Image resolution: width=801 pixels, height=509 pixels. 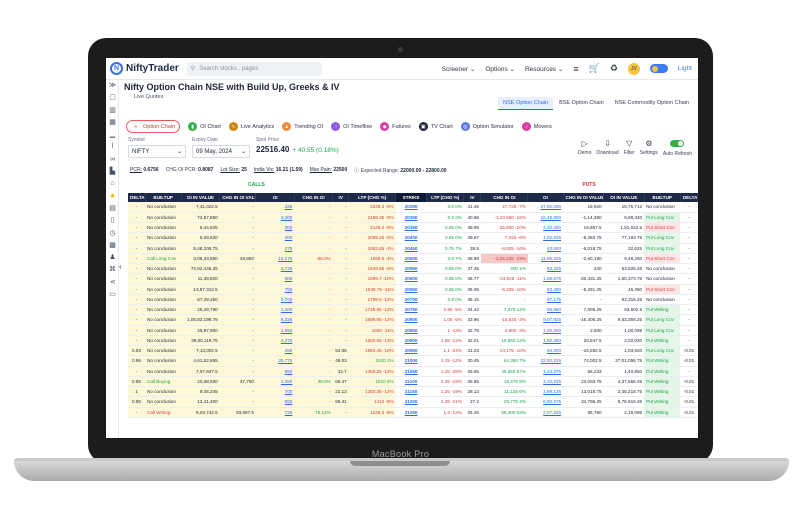 What do you see at coordinates (112, 295) in the screenshot?
I see `message-icon: ▭` at bounding box center [112, 295].